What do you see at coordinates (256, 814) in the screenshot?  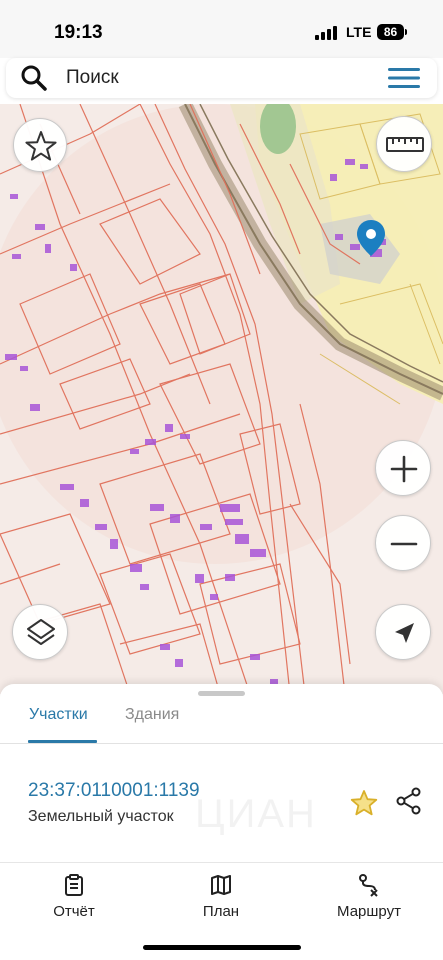 I see `watermark: ЦИАН` at bounding box center [256, 814].